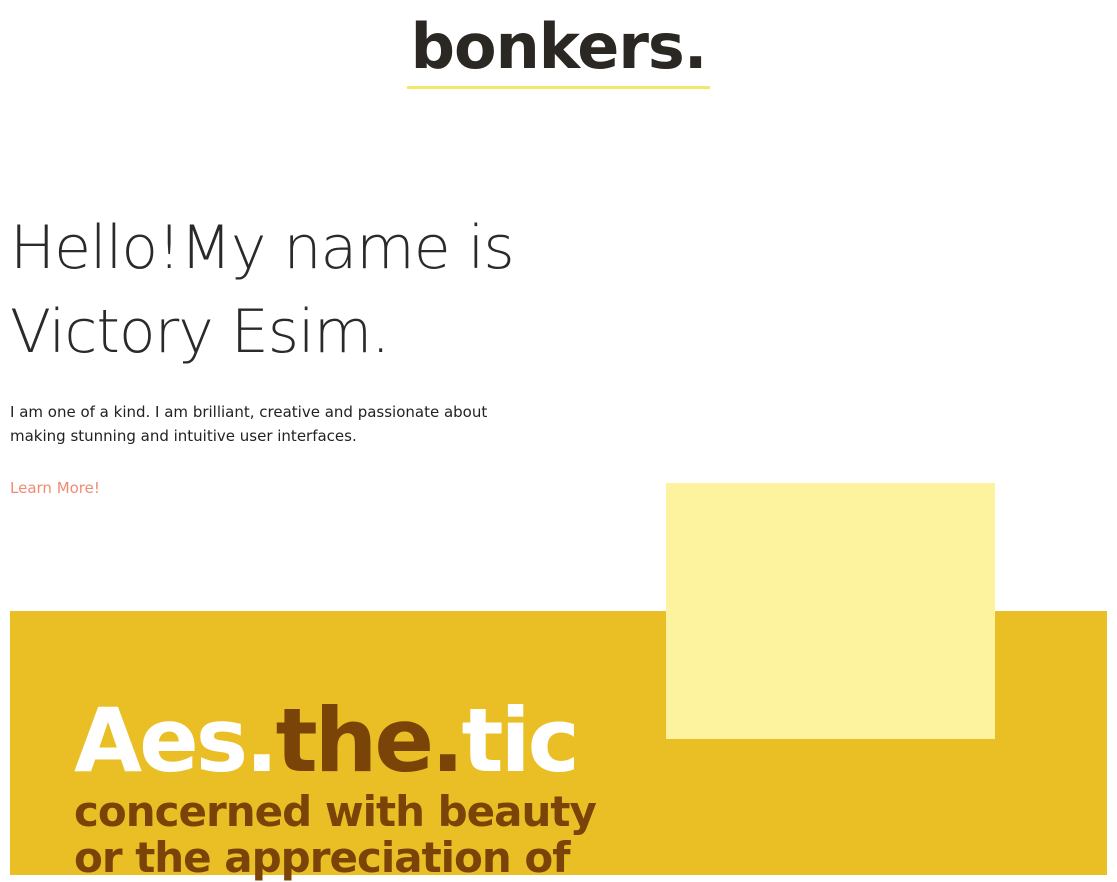 This screenshot has height=882, width=1117. I want to click on logo: bonkers., so click(558, 49).